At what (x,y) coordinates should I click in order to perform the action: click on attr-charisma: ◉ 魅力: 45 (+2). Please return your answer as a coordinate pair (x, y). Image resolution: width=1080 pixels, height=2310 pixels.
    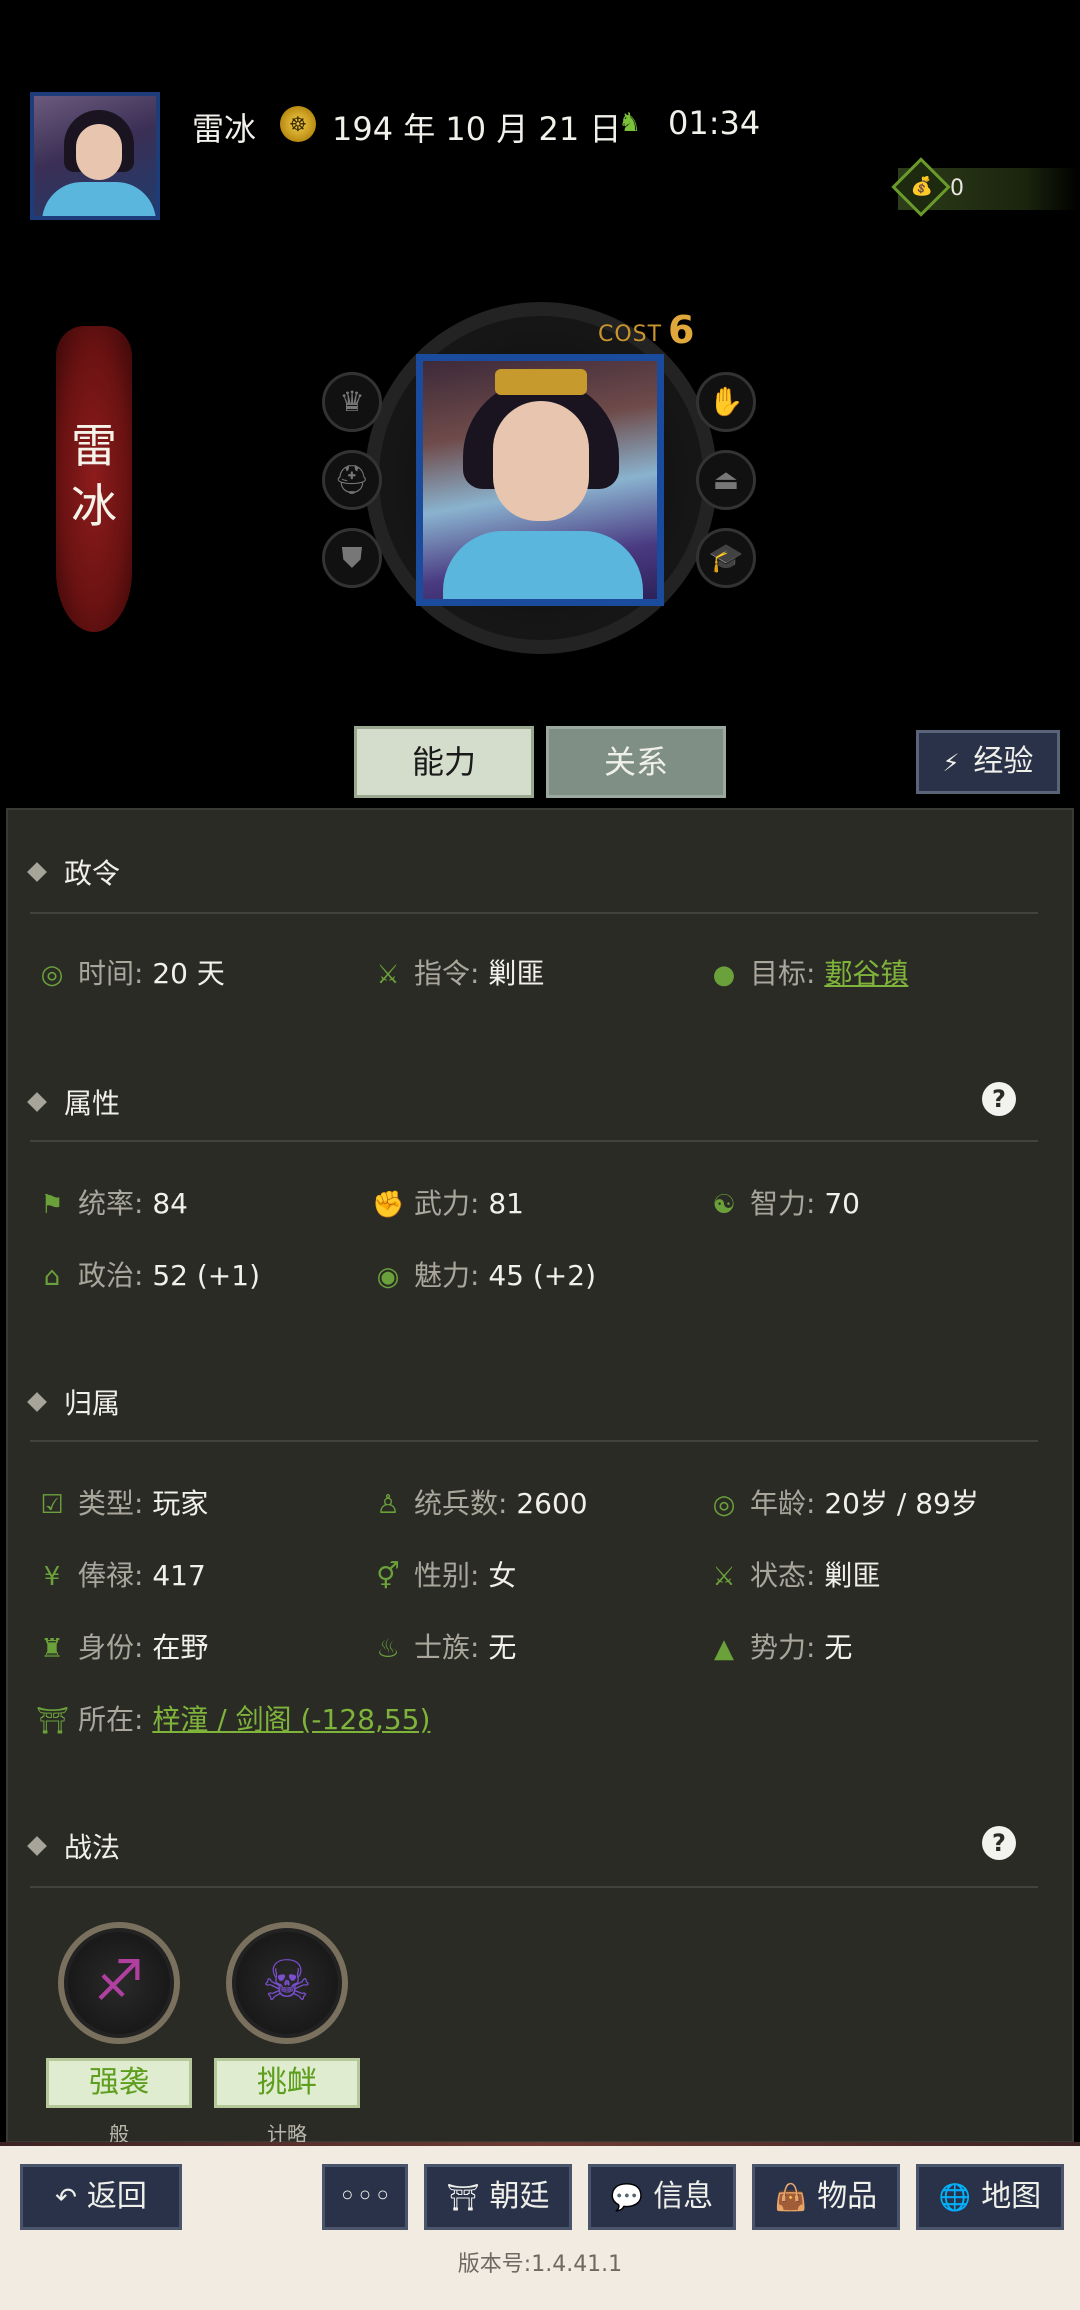
    Looking at the image, I should click on (484, 1274).